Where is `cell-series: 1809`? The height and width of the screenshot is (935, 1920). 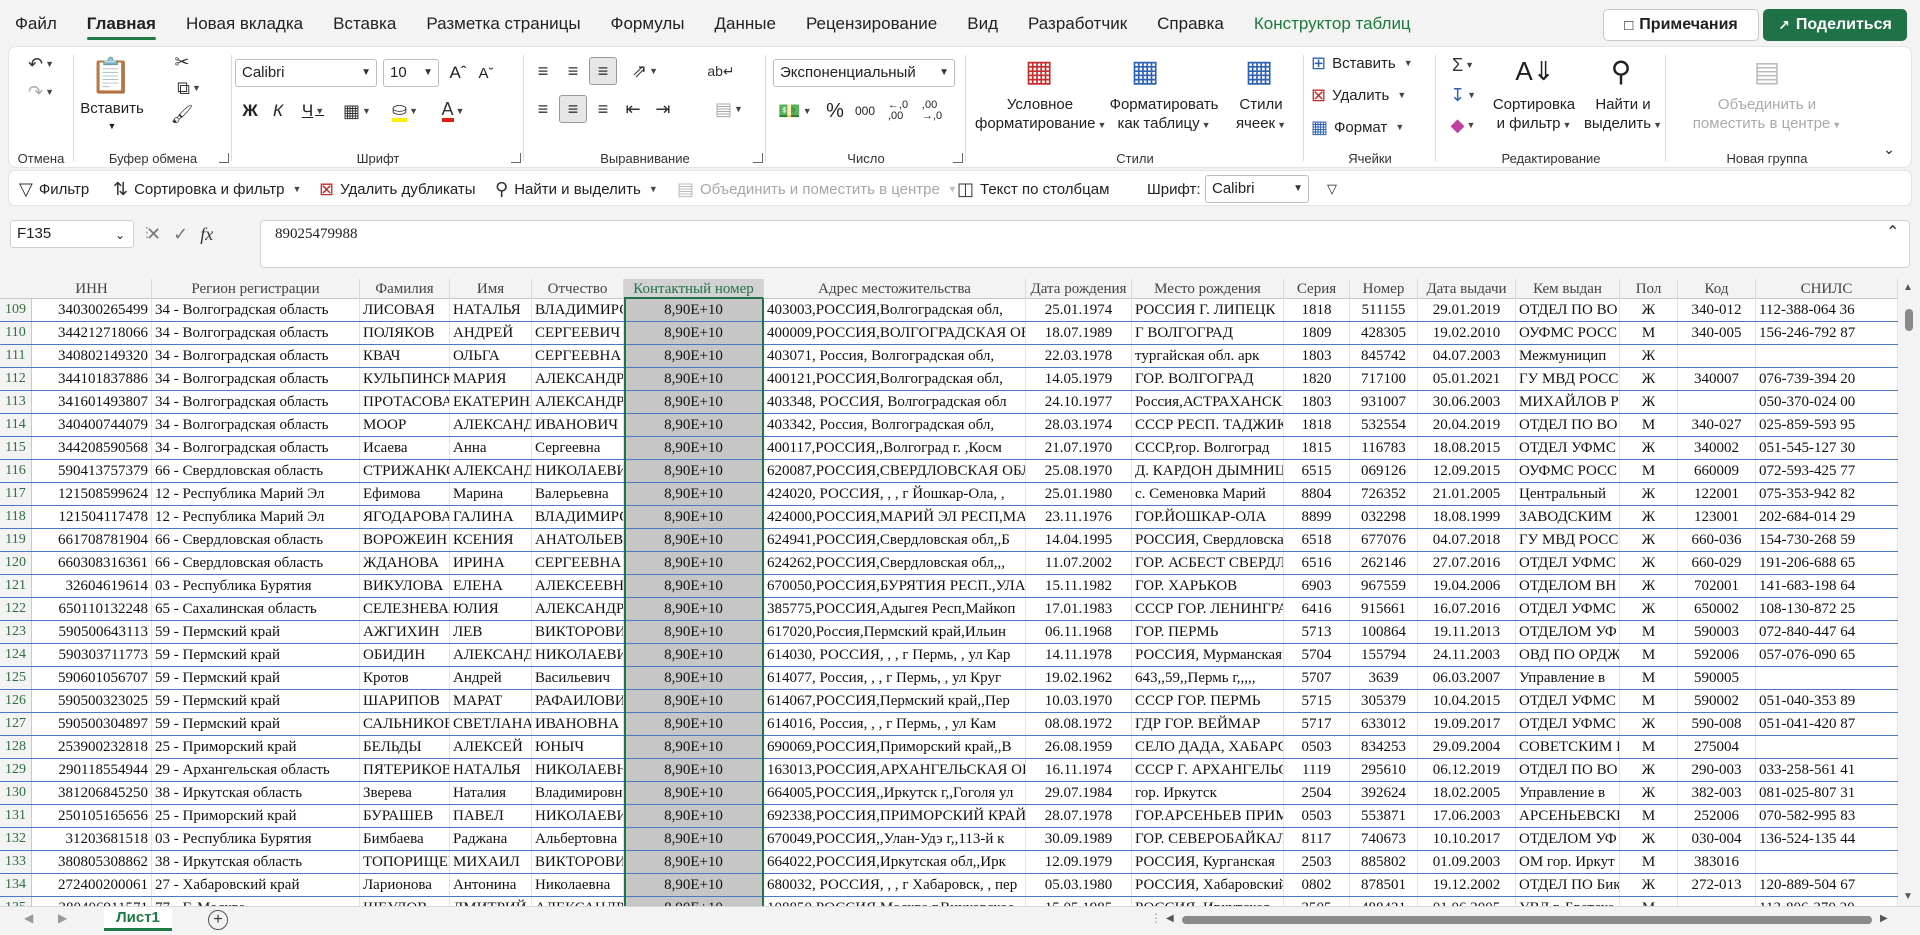 cell-series: 1809 is located at coordinates (1317, 333).